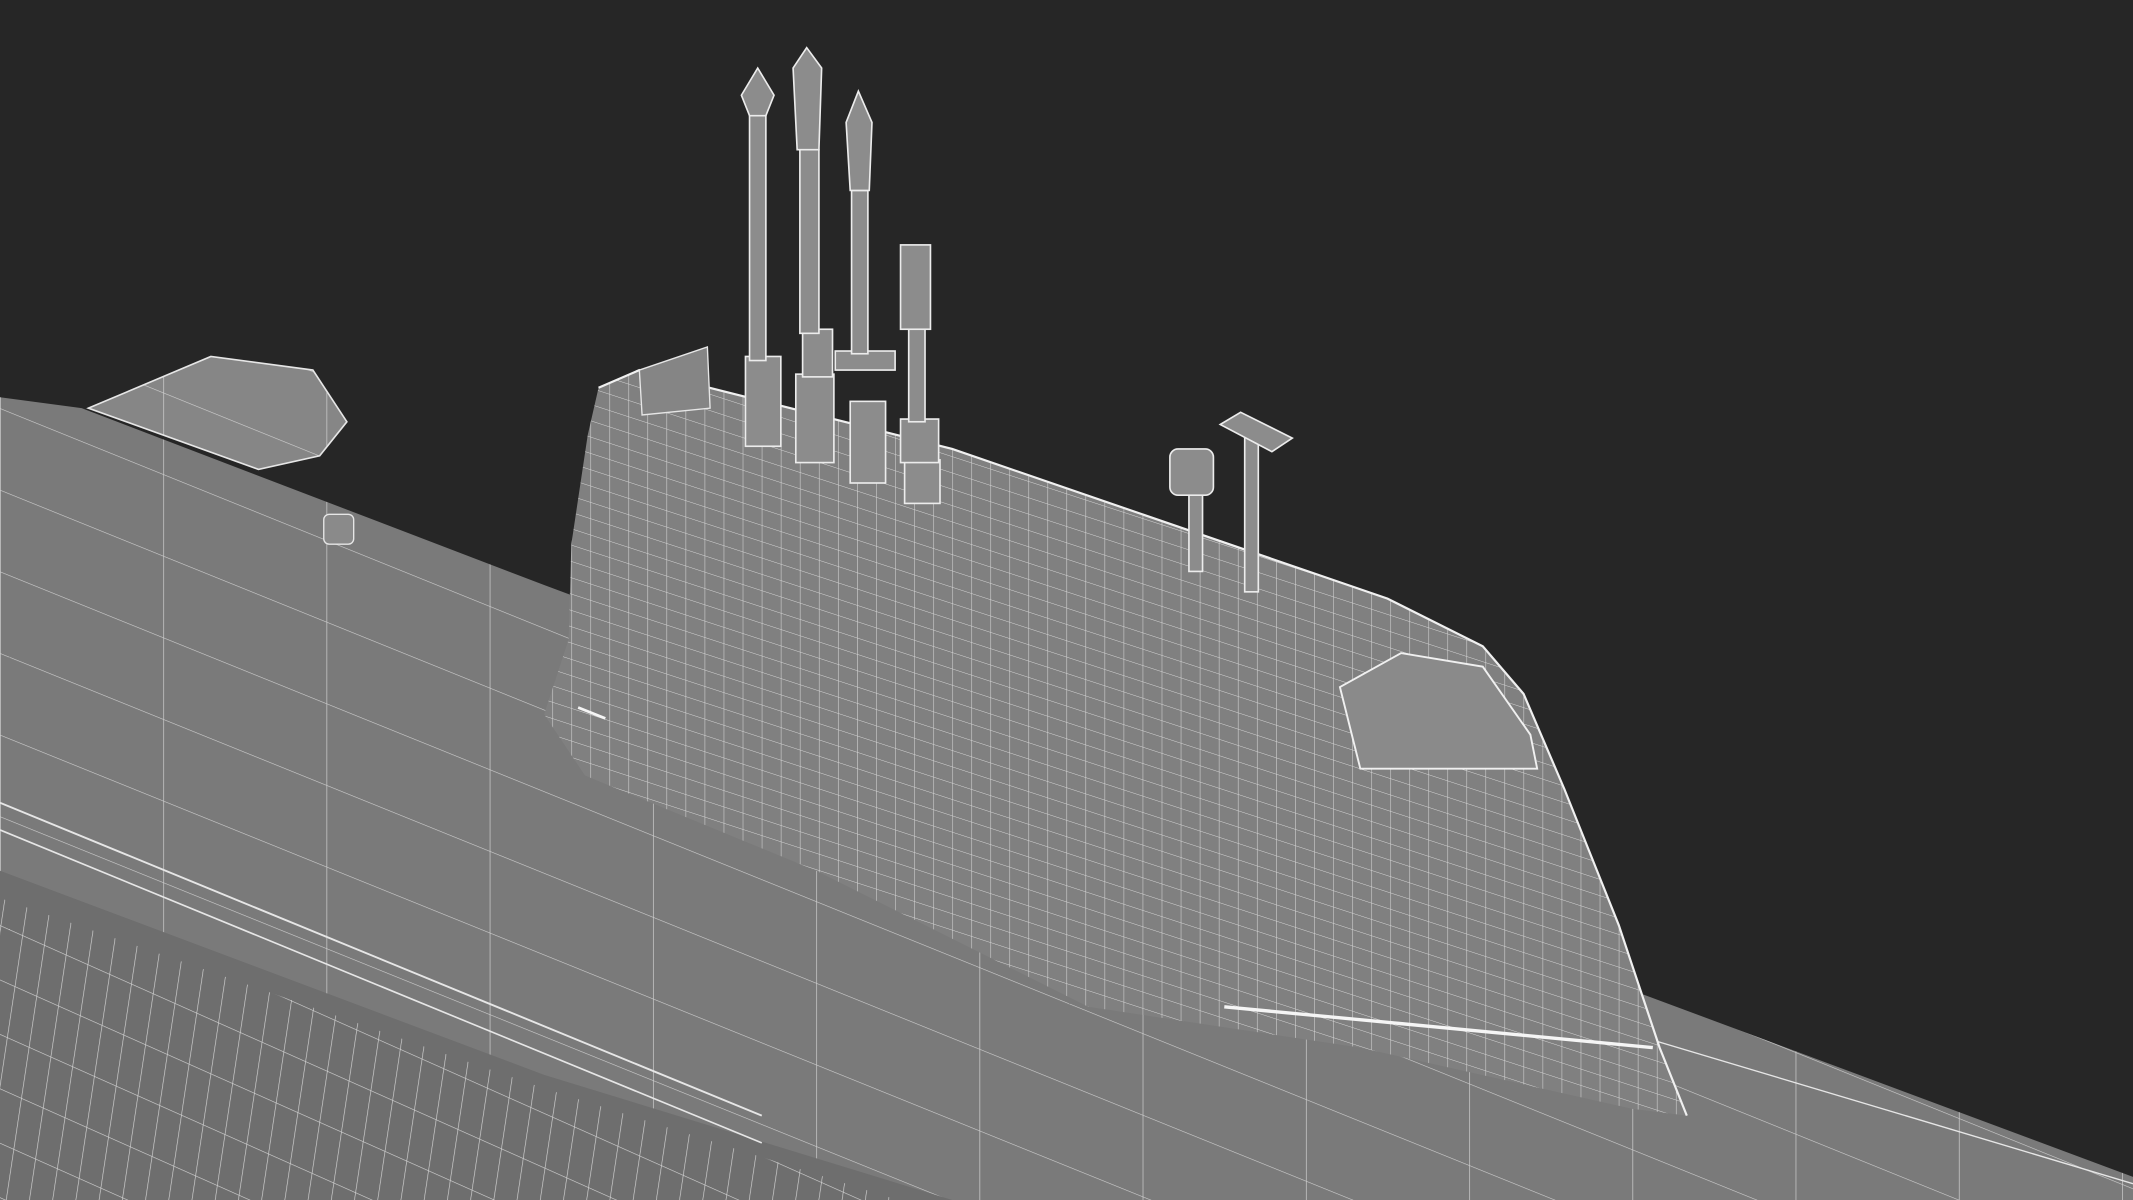 The width and height of the screenshot is (2133, 1200). What do you see at coordinates (339, 529) in the screenshot?
I see `hull-fitting` at bounding box center [339, 529].